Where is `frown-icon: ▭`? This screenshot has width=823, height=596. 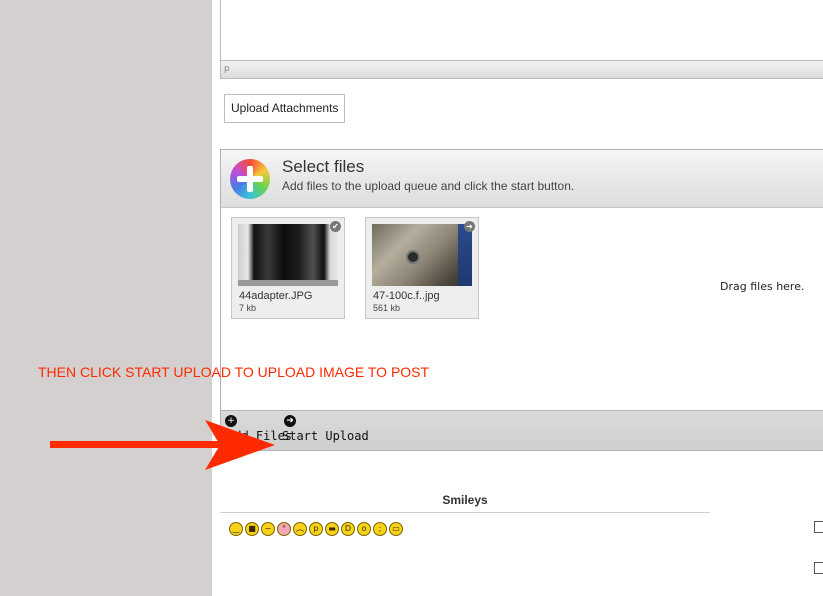 frown-icon: ▭ is located at coordinates (396, 529).